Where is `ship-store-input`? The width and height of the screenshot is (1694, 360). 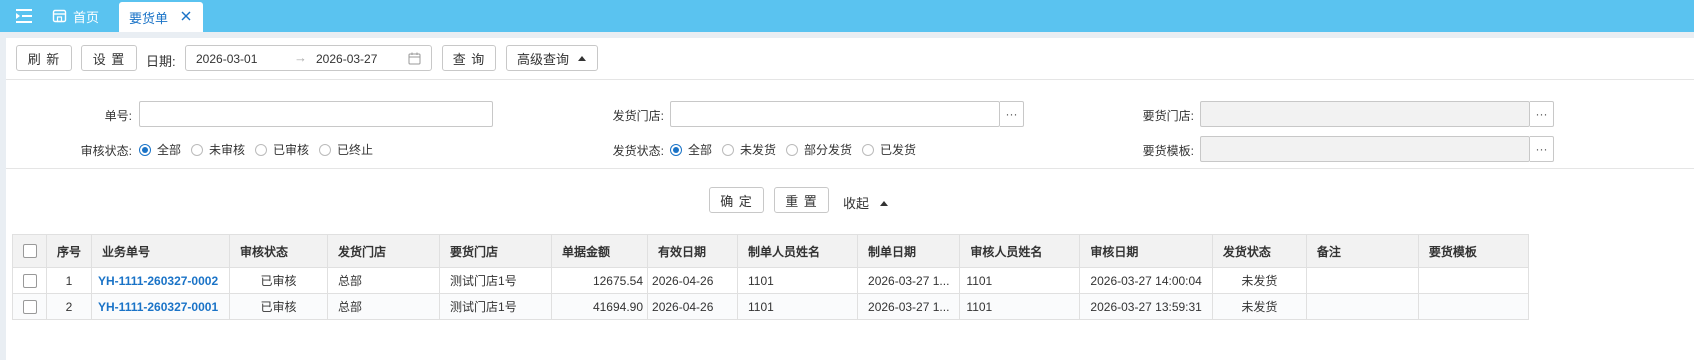 ship-store-input is located at coordinates (835, 114).